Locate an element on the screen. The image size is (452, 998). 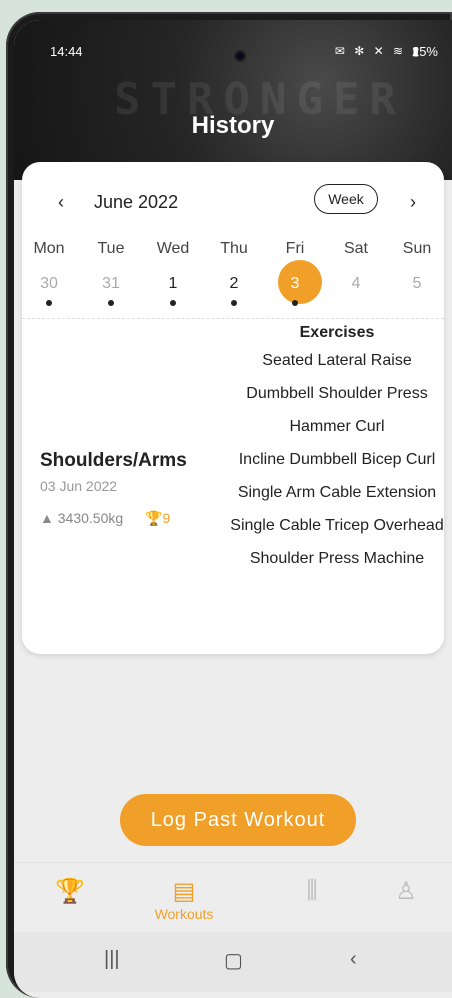
day-name-fri: Fri is located at coordinates (295, 248).